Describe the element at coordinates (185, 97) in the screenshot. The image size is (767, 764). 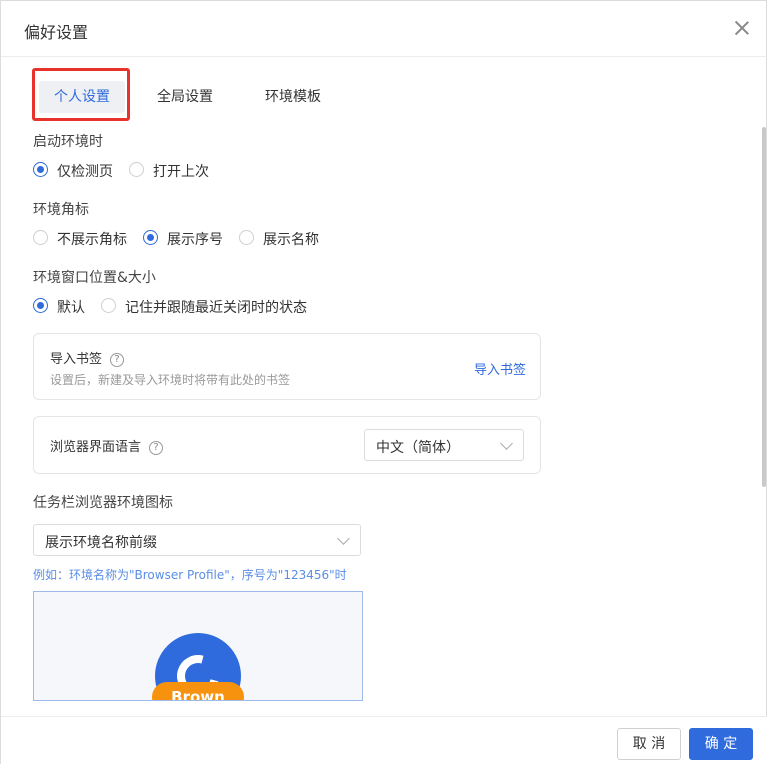
I see `tab-global-settings: 全局设置` at that location.